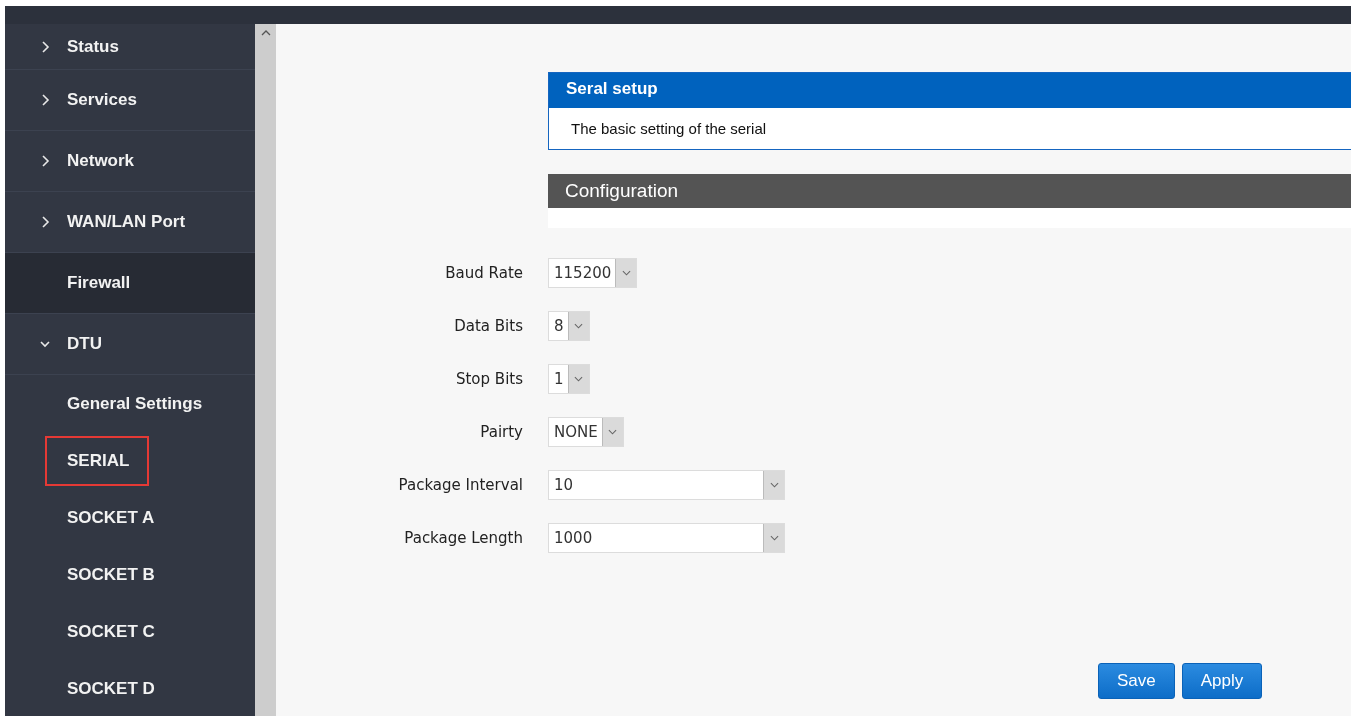 The height and width of the screenshot is (716, 1351). What do you see at coordinates (130, 283) in the screenshot?
I see `sidebar-item: Firewall` at bounding box center [130, 283].